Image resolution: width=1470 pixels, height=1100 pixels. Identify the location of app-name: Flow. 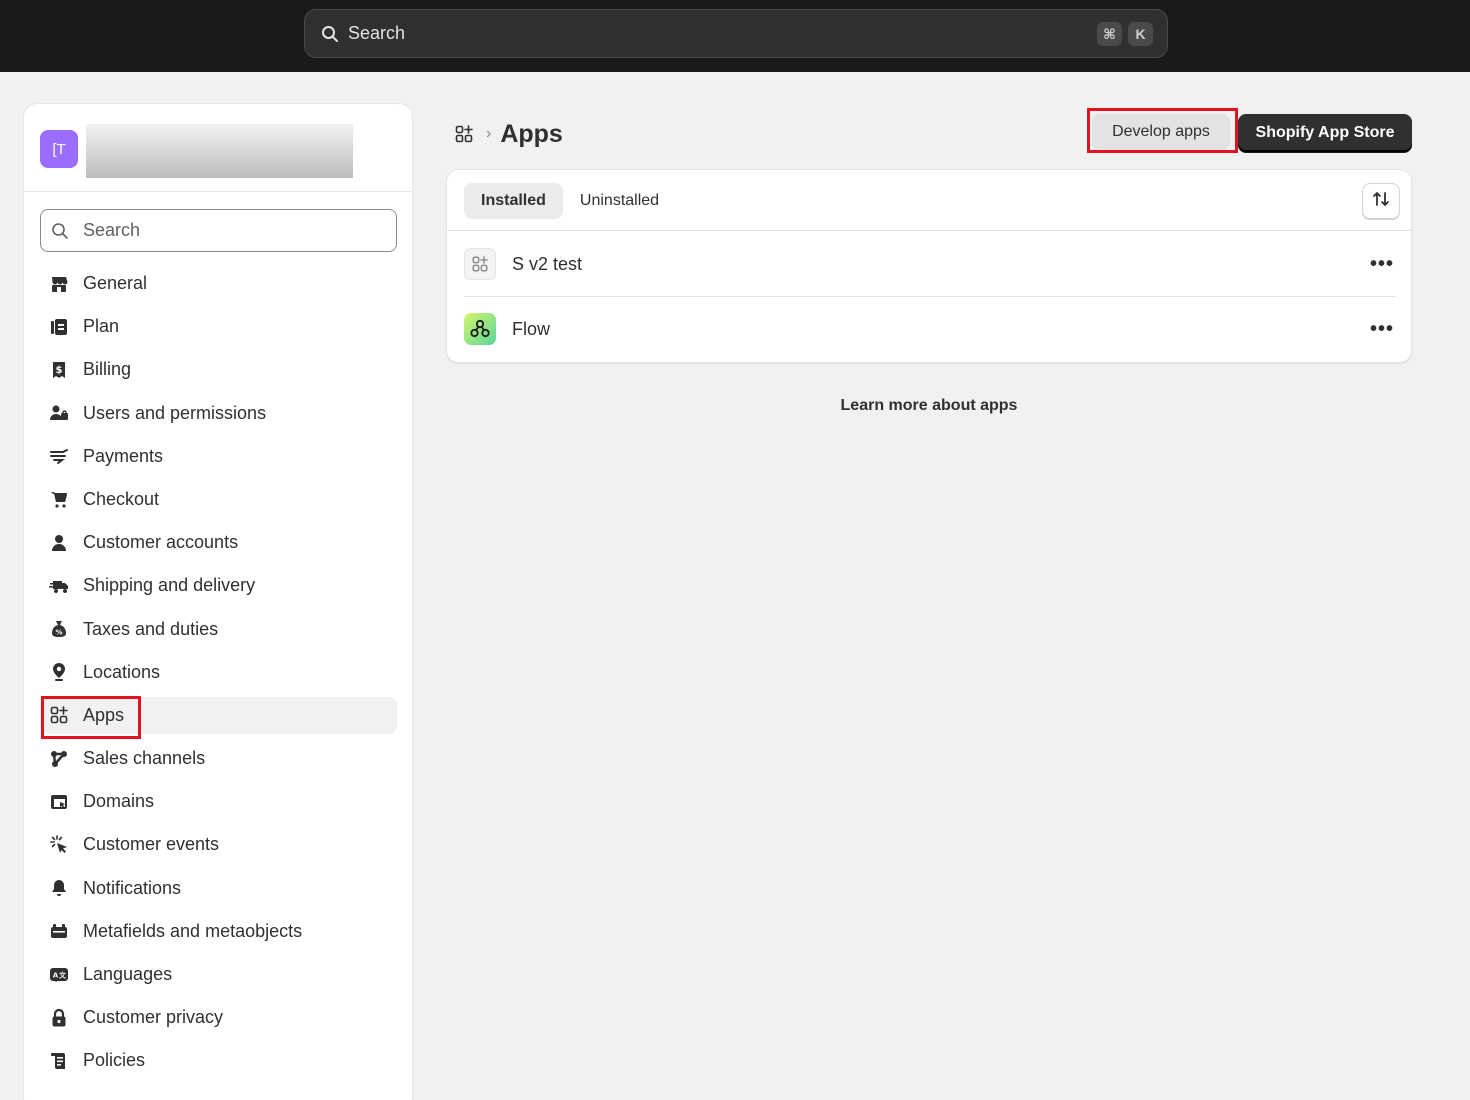
(531, 328).